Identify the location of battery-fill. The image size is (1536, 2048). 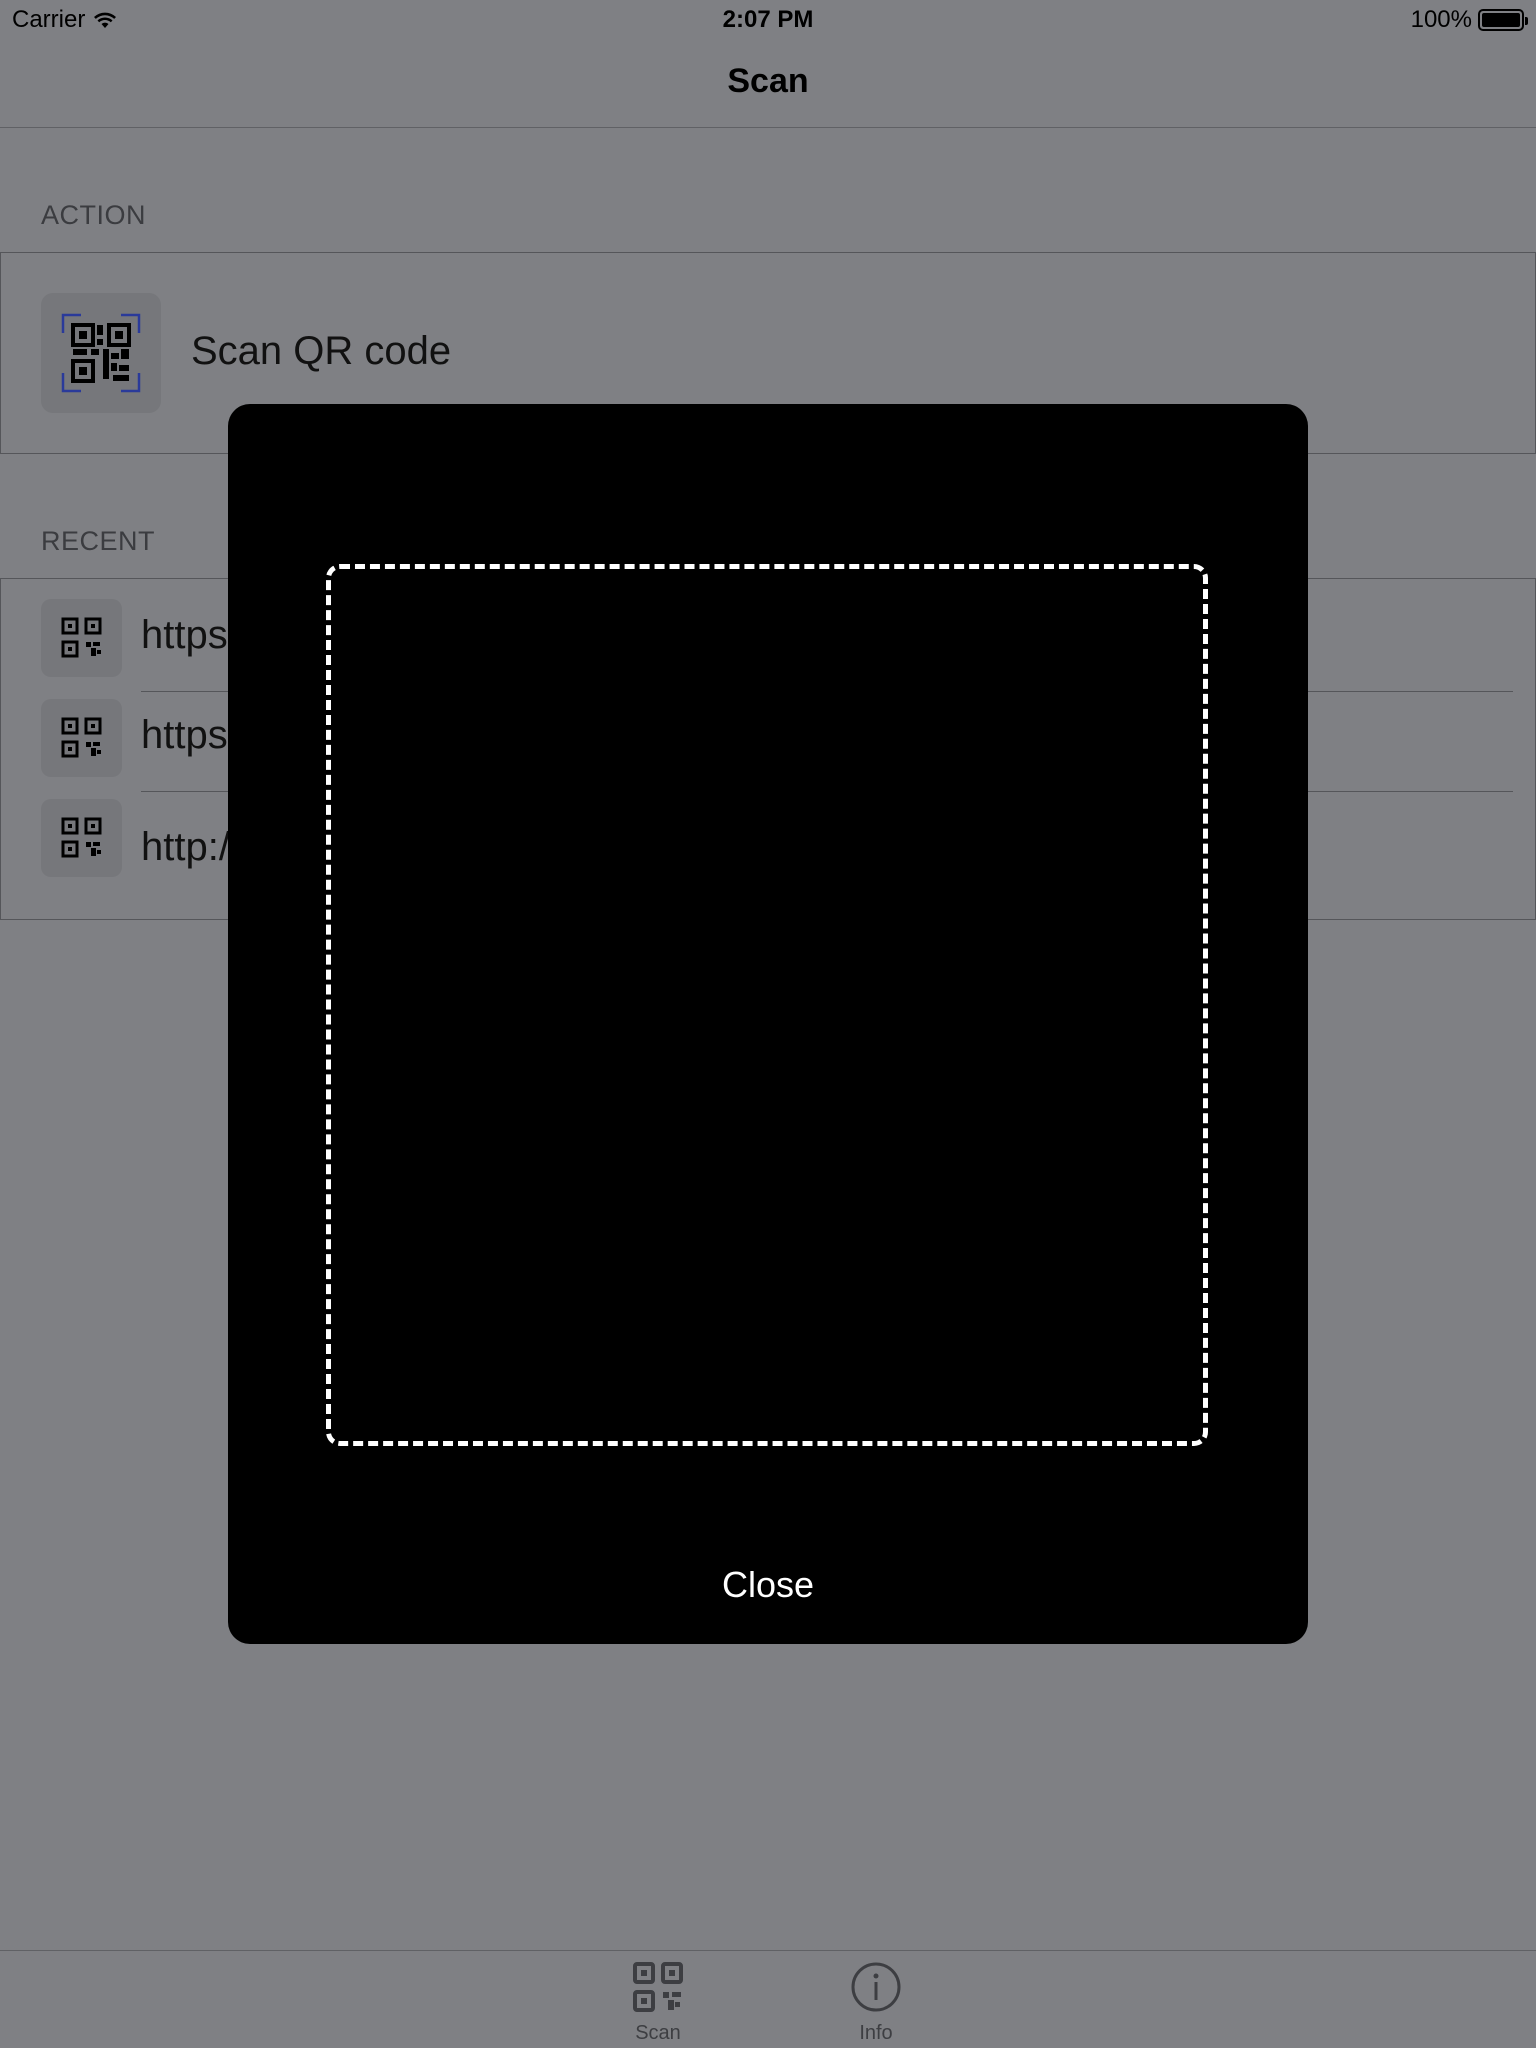
(1501, 20).